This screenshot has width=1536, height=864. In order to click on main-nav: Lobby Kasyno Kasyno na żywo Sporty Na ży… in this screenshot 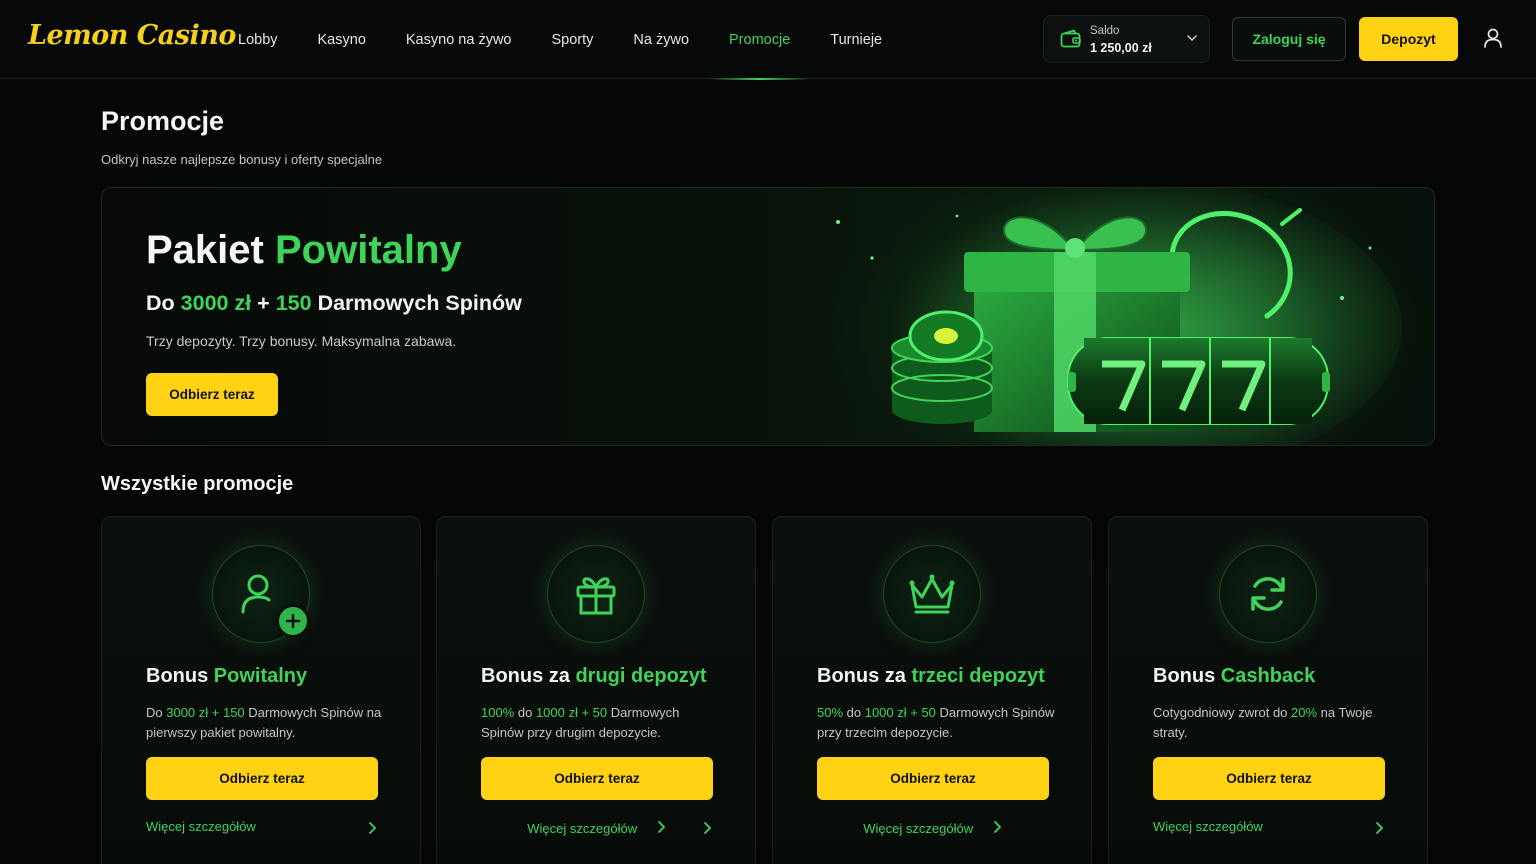, I will do `click(560, 40)`.